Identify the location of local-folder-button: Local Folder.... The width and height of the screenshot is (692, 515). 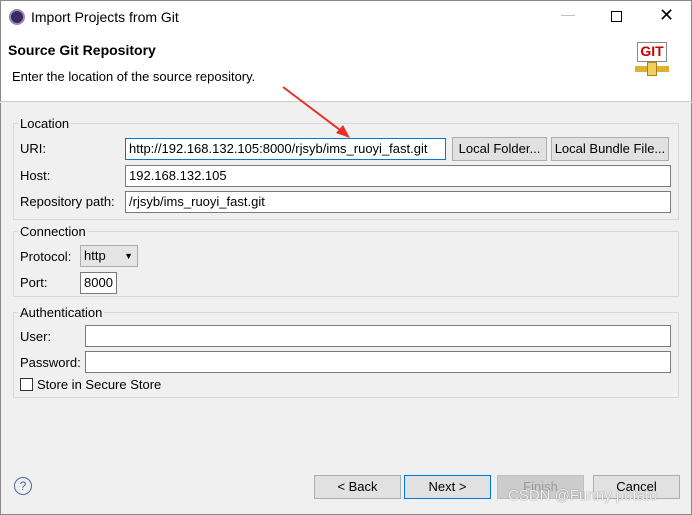
(499, 149).